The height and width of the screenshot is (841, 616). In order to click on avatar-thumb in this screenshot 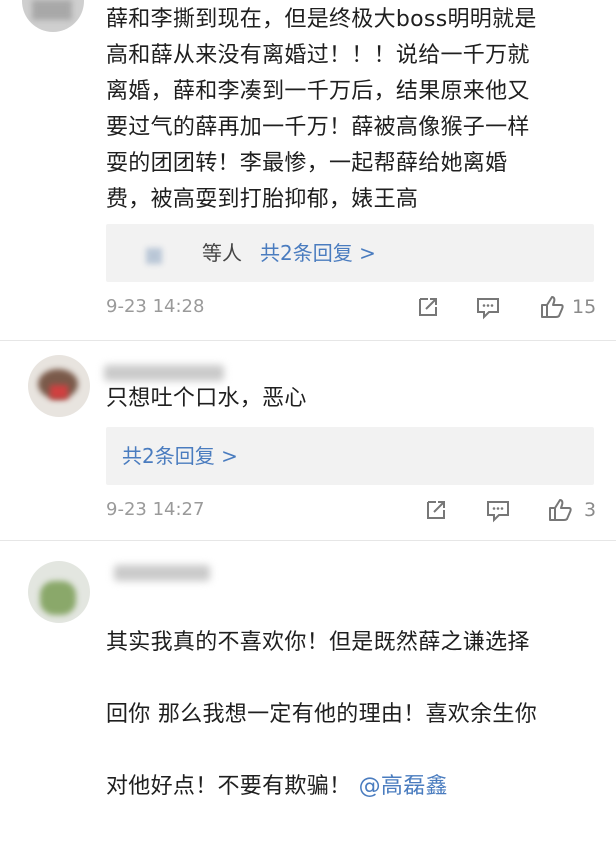, I will do `click(154, 256)`.